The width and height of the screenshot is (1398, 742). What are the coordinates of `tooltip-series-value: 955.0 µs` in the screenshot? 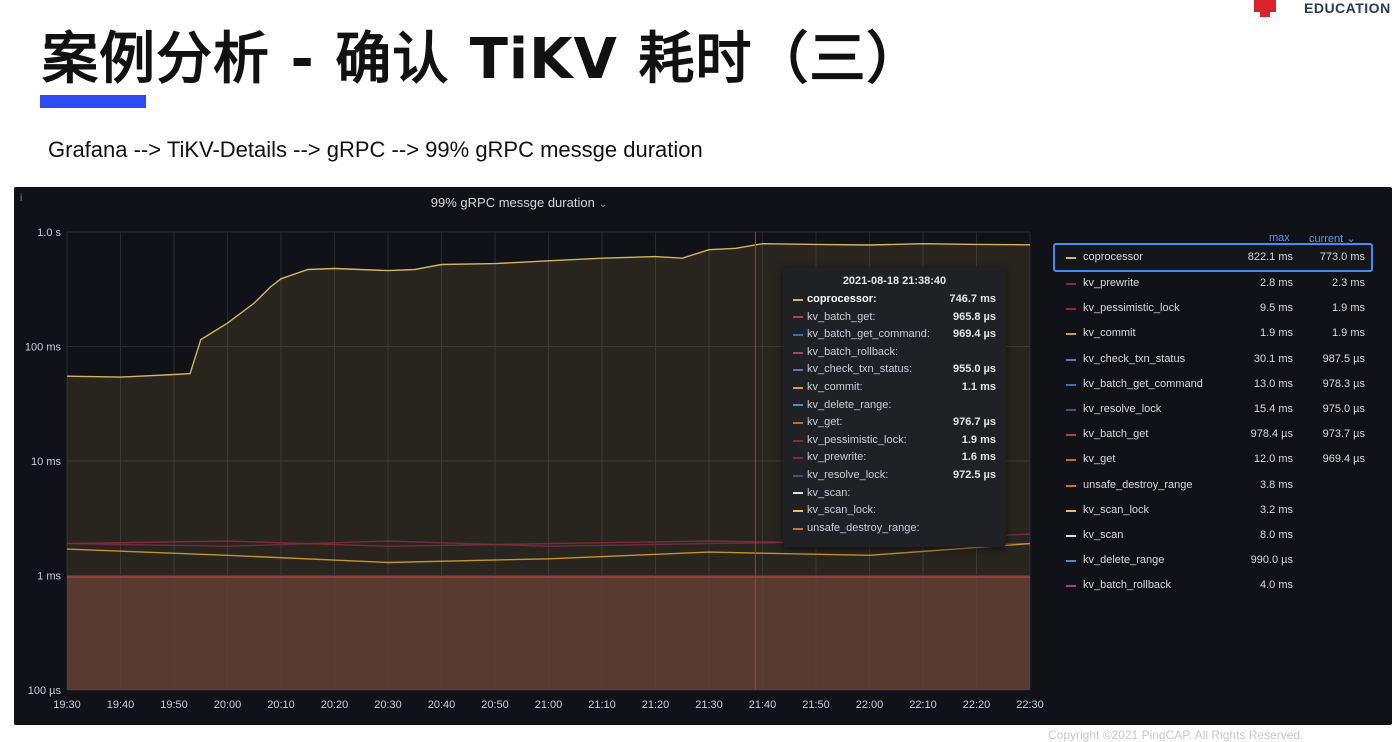 It's located at (974, 369).